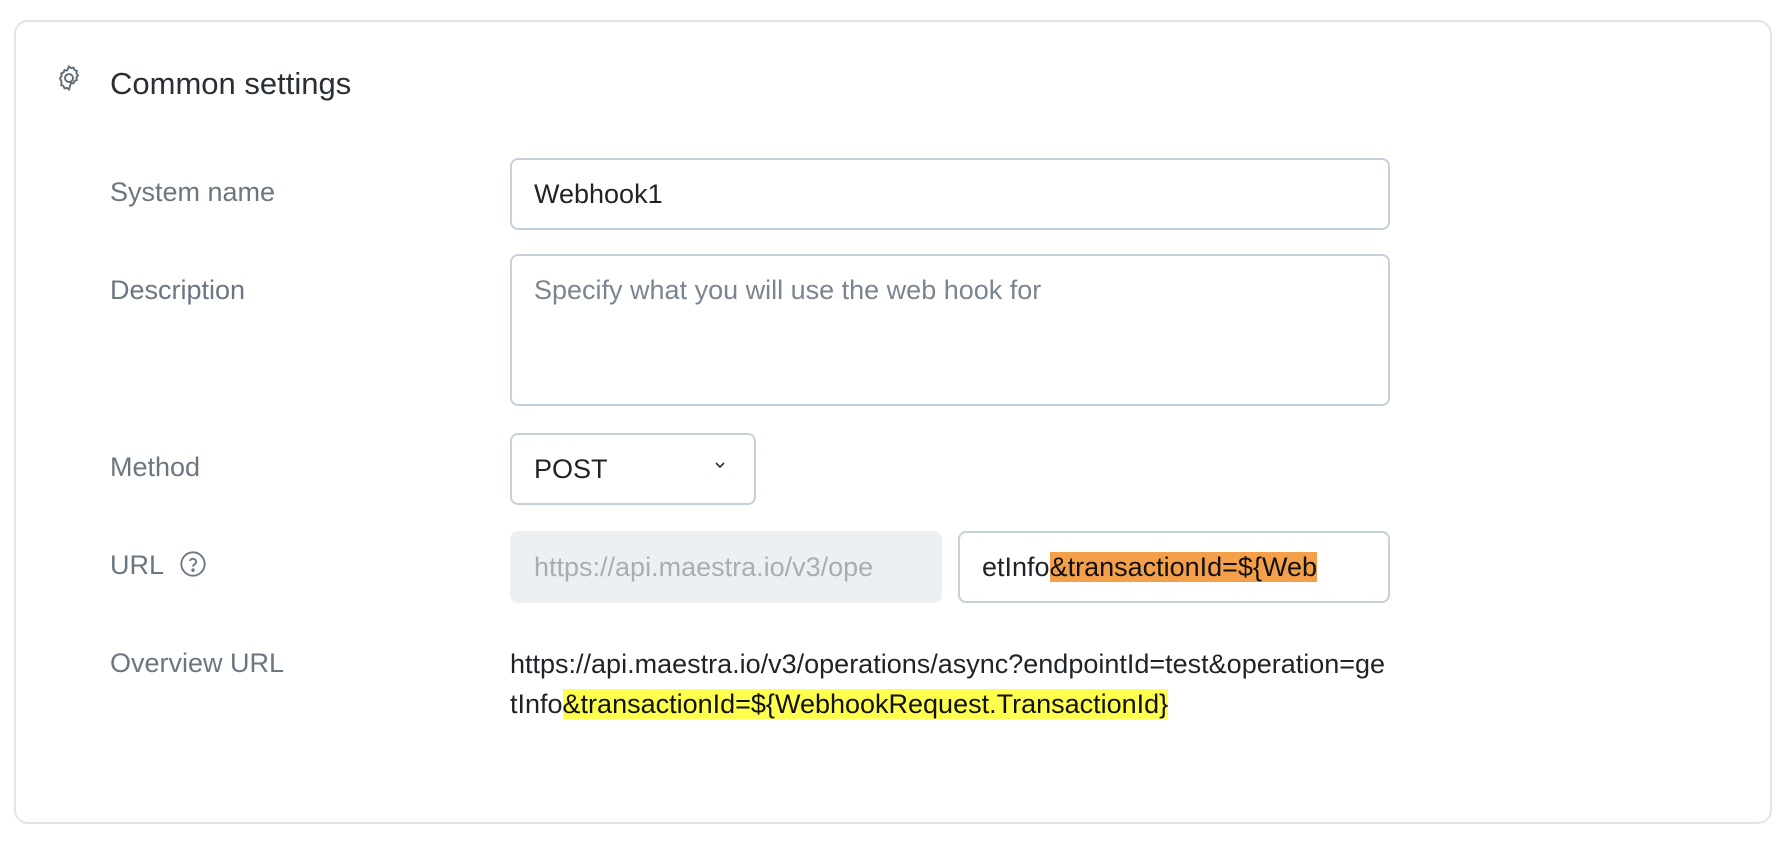 This screenshot has width=1792, height=846. What do you see at coordinates (193, 192) in the screenshot?
I see `system-name-label: System name` at bounding box center [193, 192].